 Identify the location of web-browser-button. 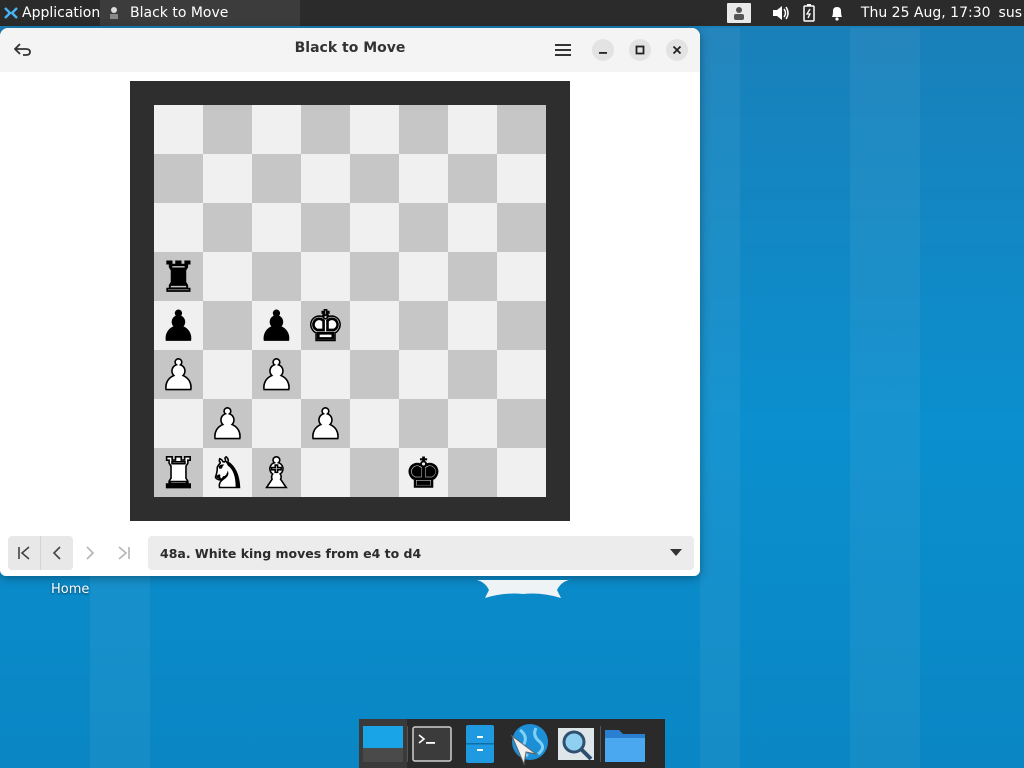
(528, 743).